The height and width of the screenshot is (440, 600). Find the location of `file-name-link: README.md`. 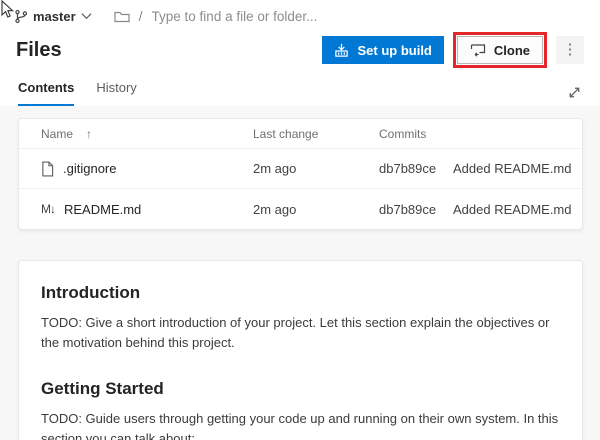

file-name-link: README.md is located at coordinates (102, 209).